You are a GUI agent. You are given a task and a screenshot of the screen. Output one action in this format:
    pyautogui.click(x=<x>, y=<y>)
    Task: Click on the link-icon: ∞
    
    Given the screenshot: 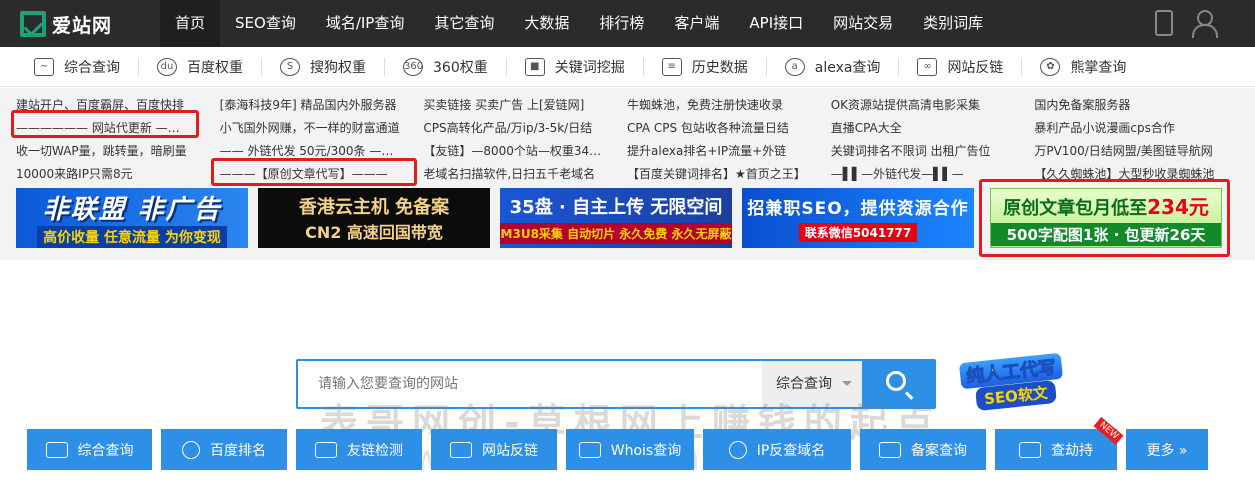 What is the action you would take?
    pyautogui.click(x=927, y=66)
    